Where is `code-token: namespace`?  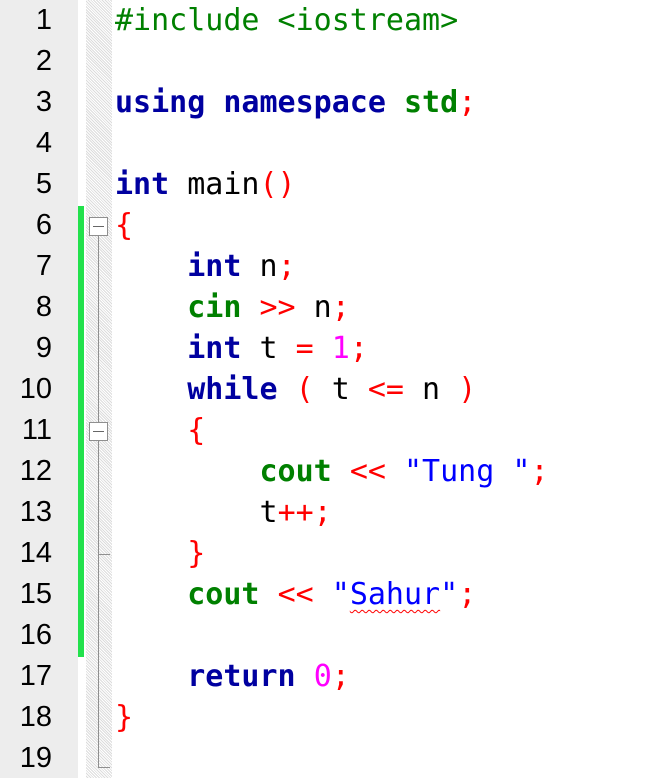 code-token: namespace is located at coordinates (304, 102).